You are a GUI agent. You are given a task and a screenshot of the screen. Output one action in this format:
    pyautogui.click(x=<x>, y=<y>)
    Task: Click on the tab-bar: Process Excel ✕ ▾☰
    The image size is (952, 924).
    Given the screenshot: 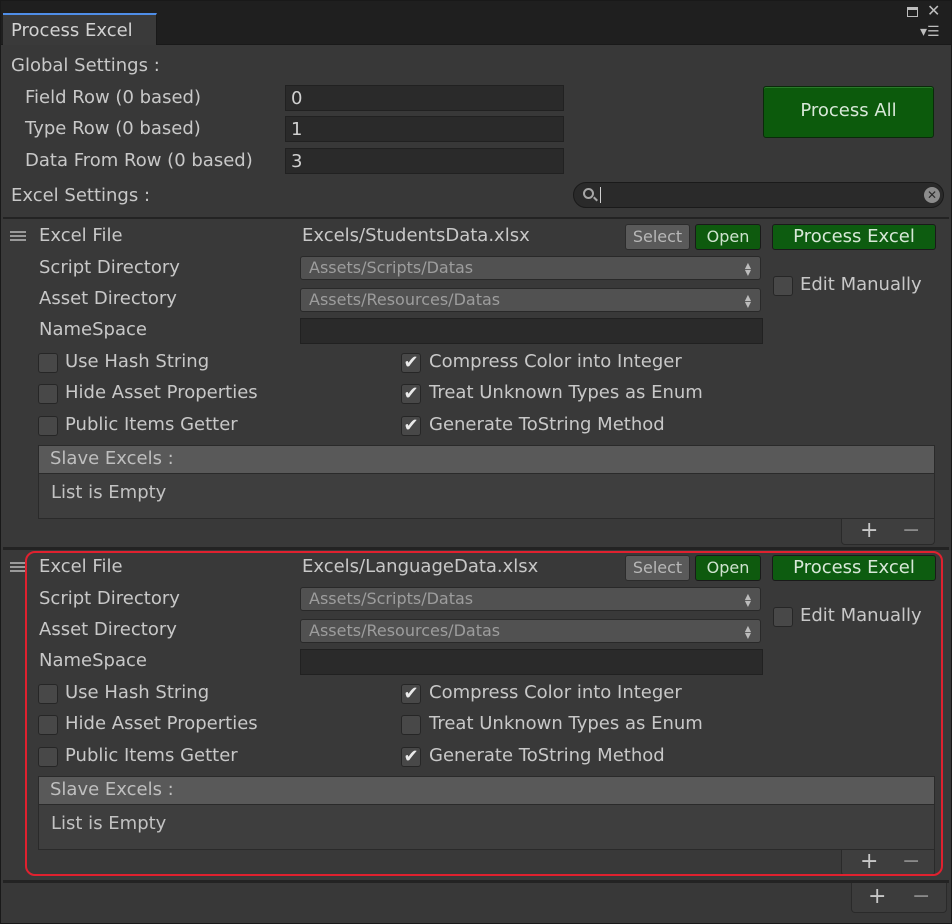 What is the action you would take?
    pyautogui.click(x=476, y=23)
    